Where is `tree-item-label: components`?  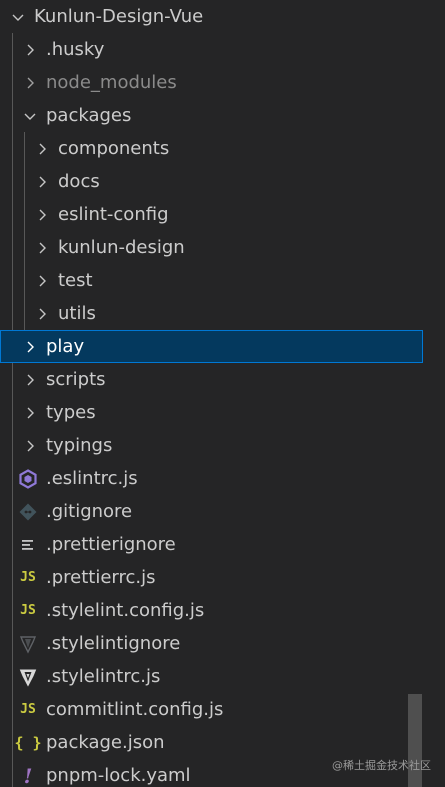 tree-item-label: components is located at coordinates (114, 148).